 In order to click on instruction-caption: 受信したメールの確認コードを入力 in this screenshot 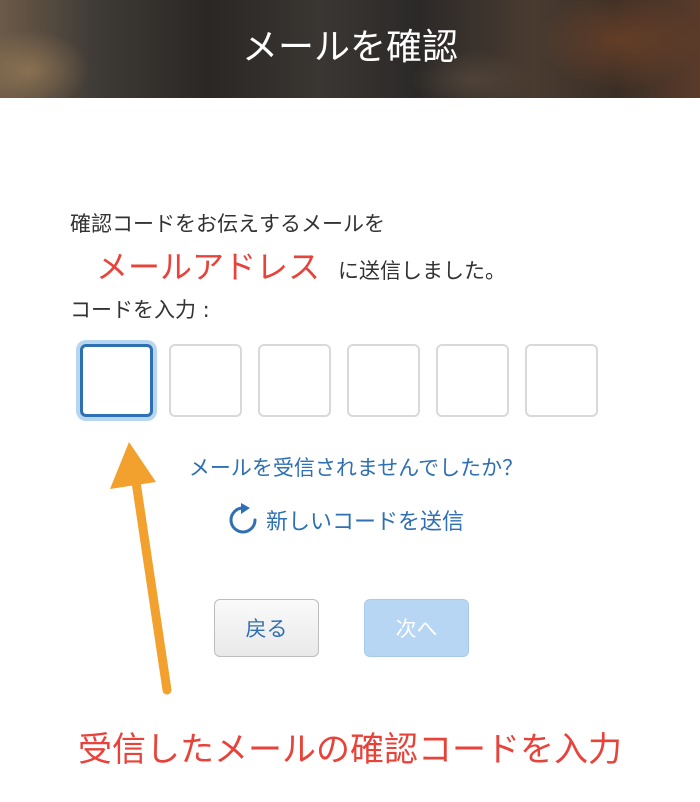, I will do `click(350, 750)`.